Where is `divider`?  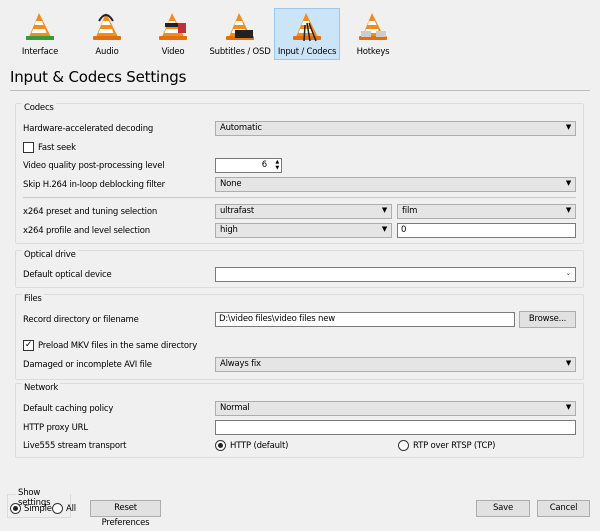
divider is located at coordinates (300, 90).